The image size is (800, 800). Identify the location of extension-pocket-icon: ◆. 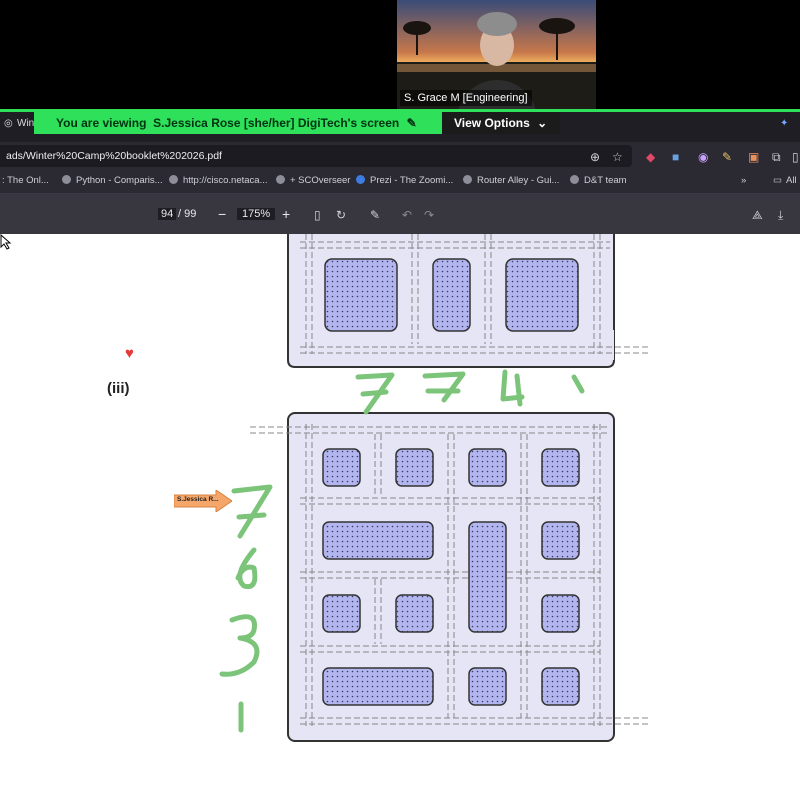
(650, 157).